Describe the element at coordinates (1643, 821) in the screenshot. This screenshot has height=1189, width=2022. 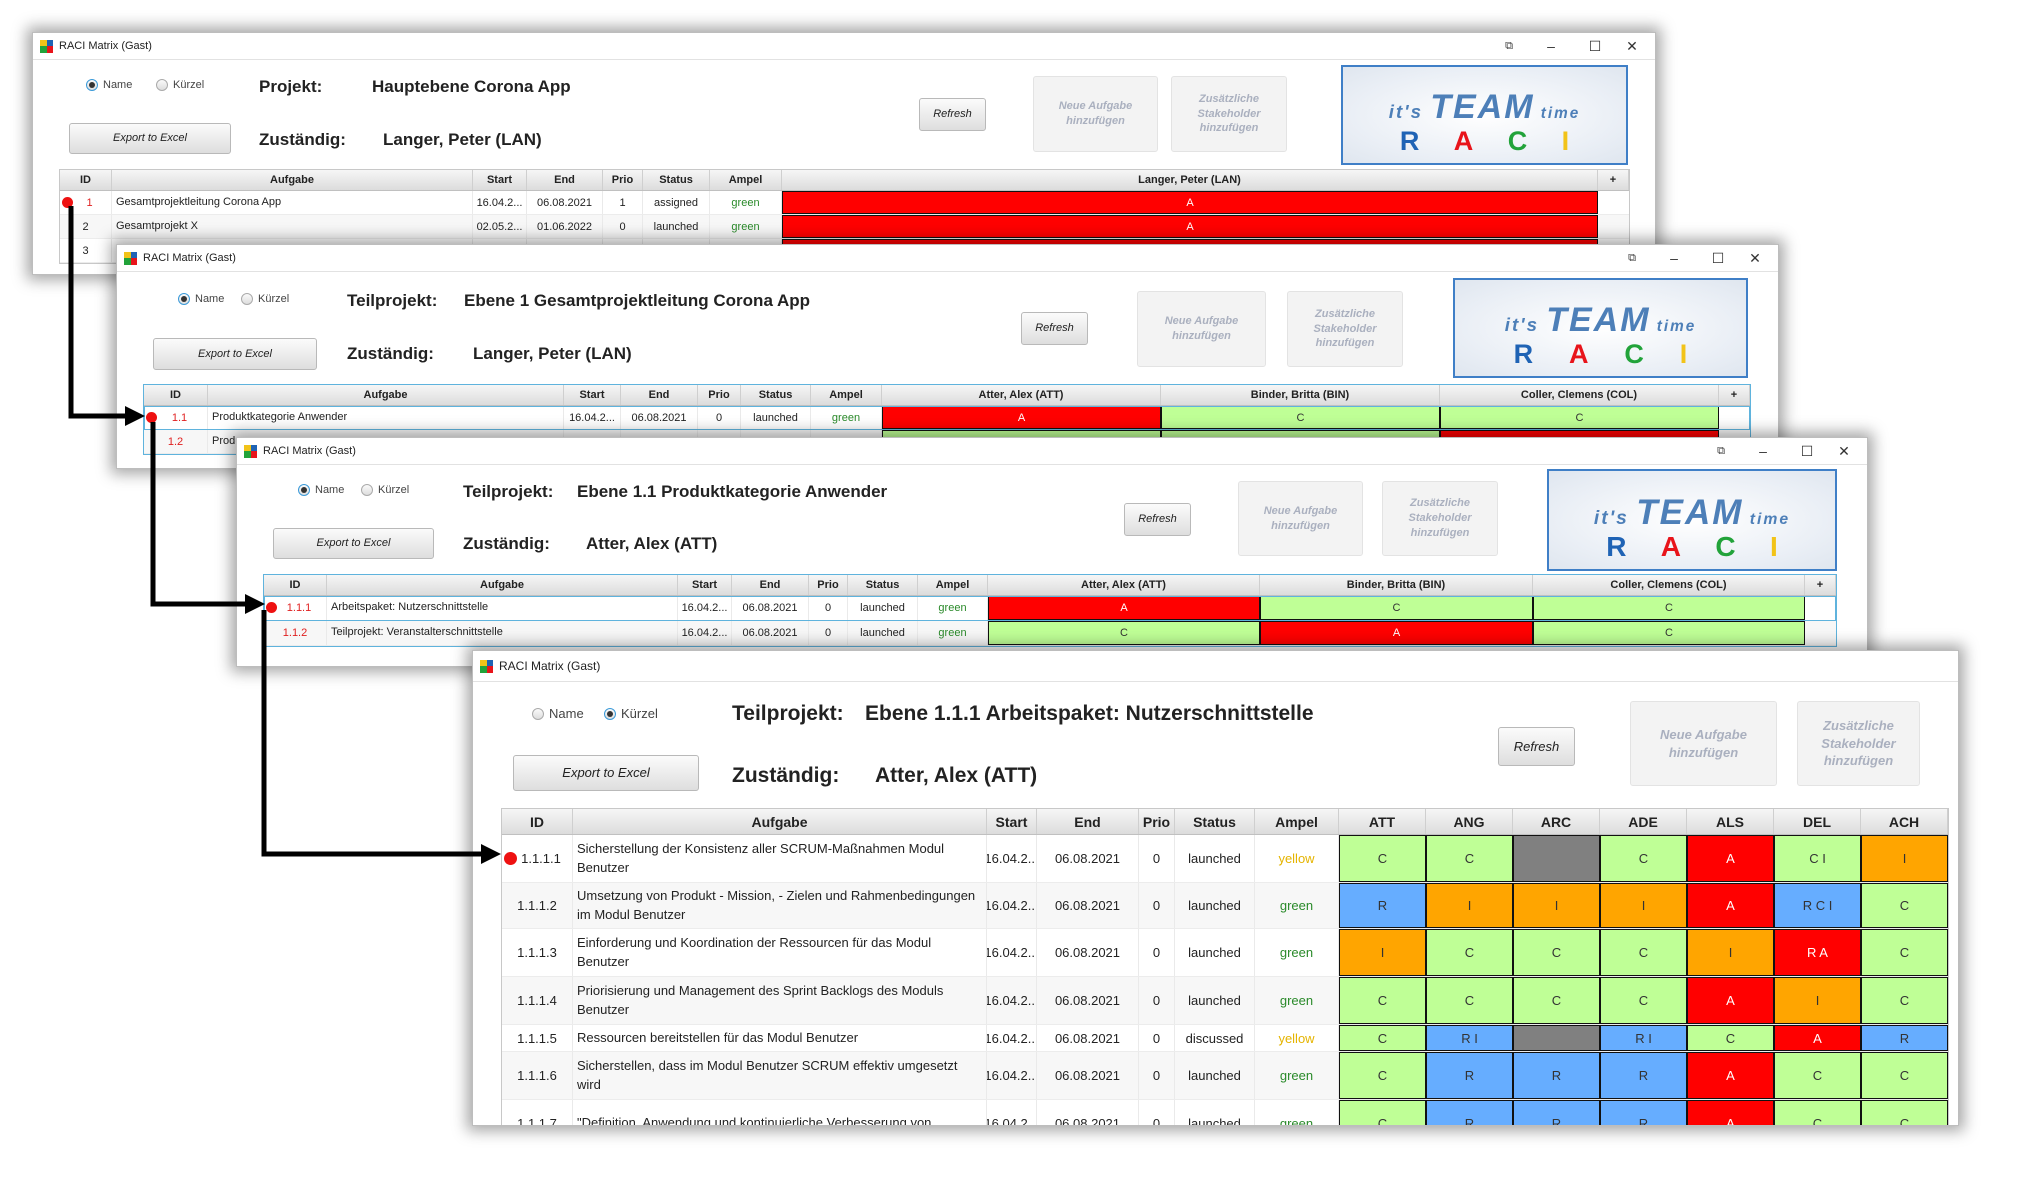
I see `stakeholder-column-header: ADE` at that location.